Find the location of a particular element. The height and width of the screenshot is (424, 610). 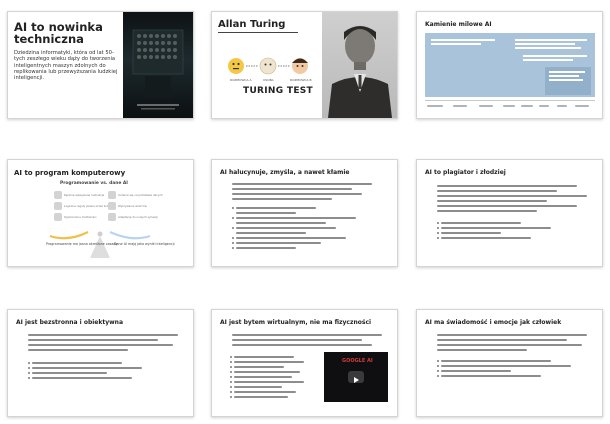

title-underline is located at coordinates (258, 32).